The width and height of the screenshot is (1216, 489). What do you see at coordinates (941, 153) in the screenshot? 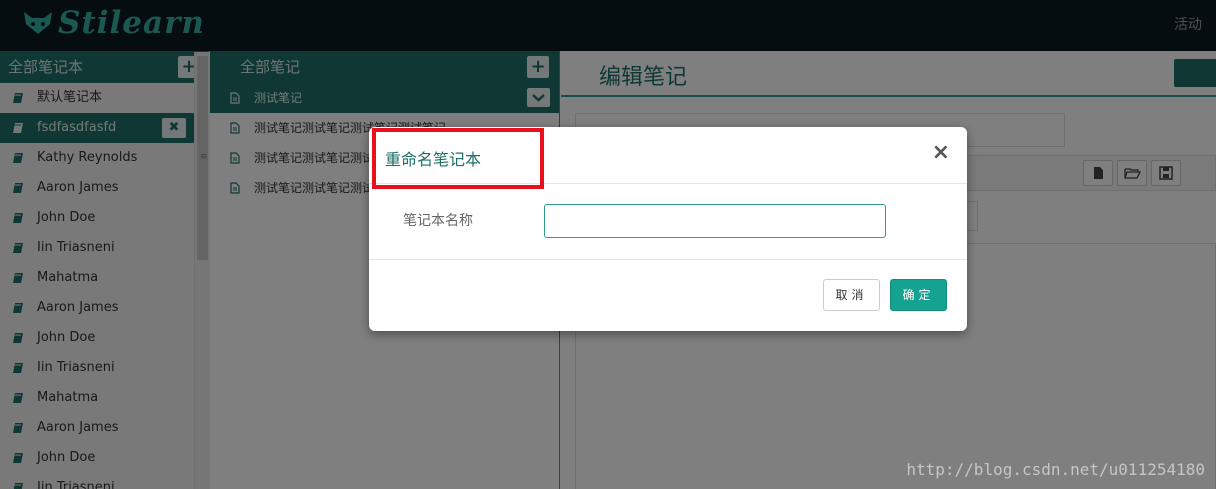
I see `close-icon: ×` at bounding box center [941, 153].